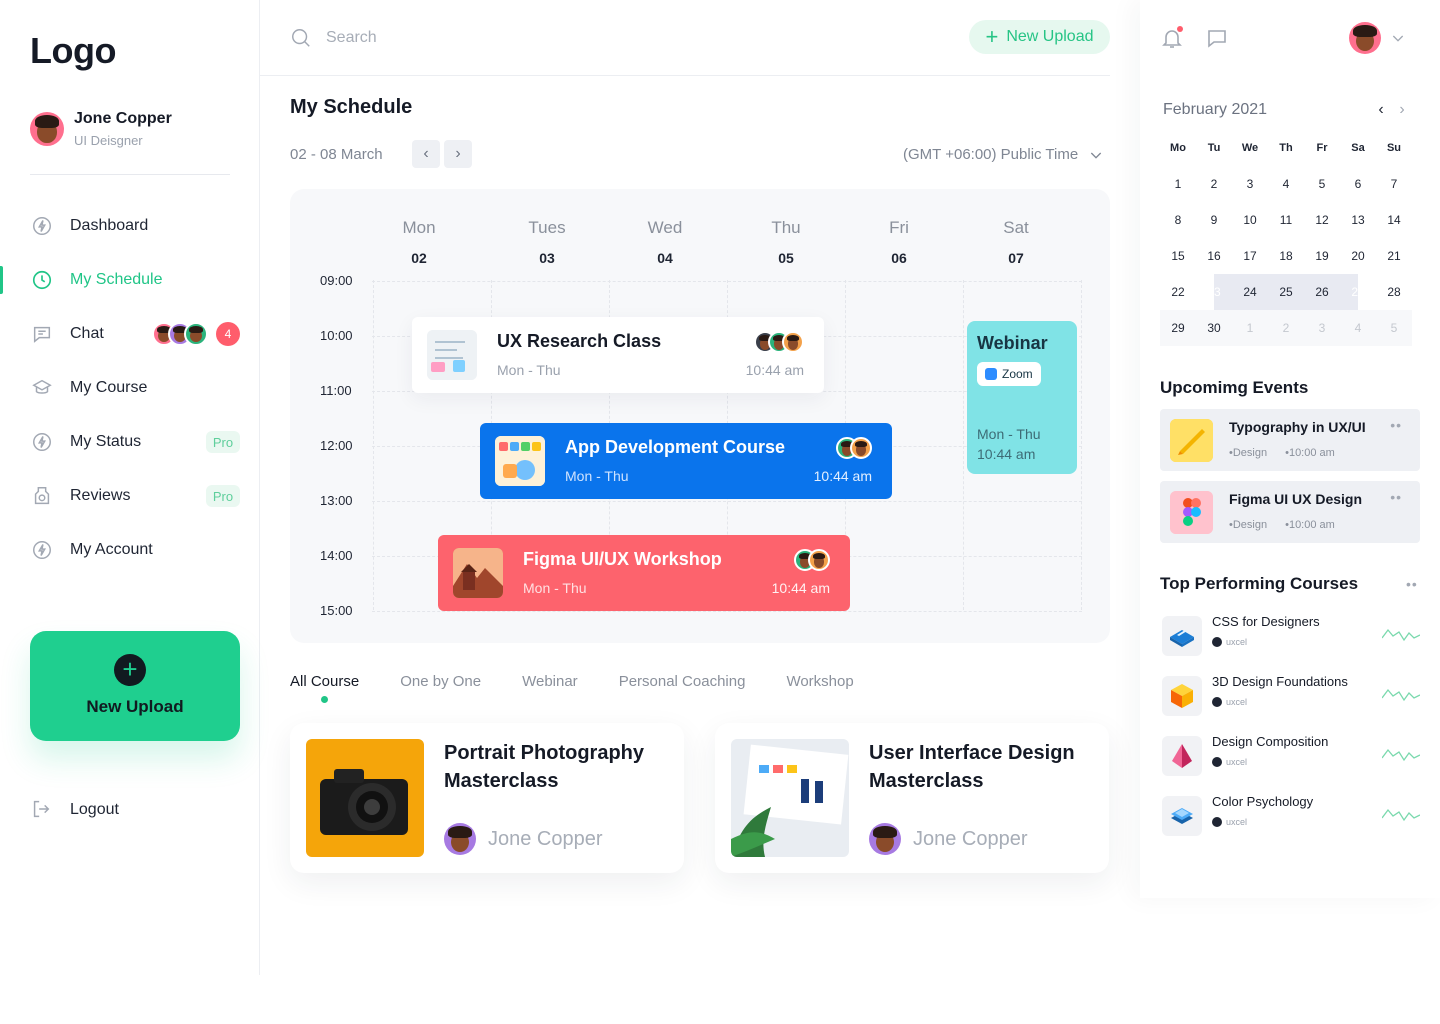 The width and height of the screenshot is (1440, 1024). I want to click on event-title: Webinar, so click(1012, 343).